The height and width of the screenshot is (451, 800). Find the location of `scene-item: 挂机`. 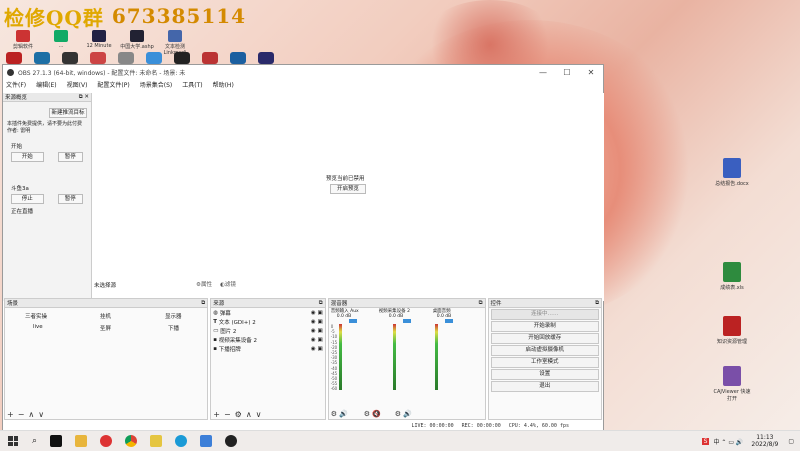

scene-item: 挂机 is located at coordinates (105, 316).